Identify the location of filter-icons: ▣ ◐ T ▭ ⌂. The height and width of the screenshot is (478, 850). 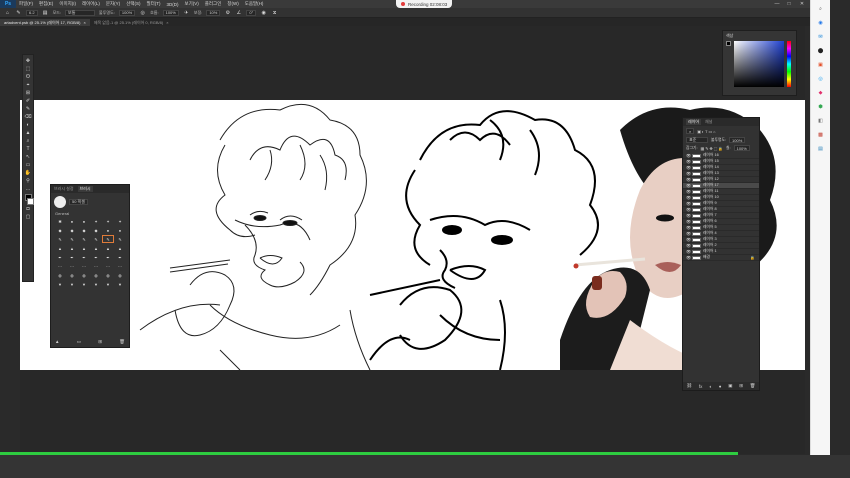
(706, 131).